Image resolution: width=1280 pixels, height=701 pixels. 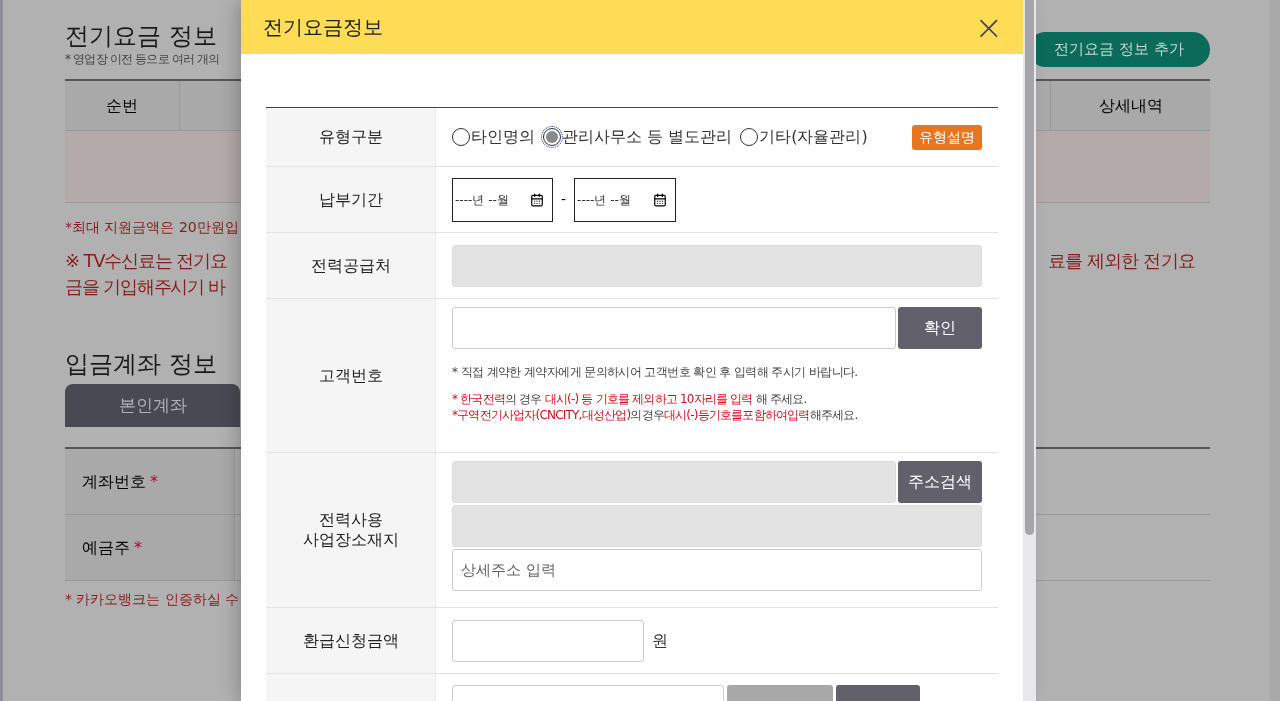 What do you see at coordinates (655, 415) in the screenshot?
I see `hint-text: *구역전기사업자(CNCITY,대성산업)의경우대시(-)등기호를포함하여입력해주세요.` at bounding box center [655, 415].